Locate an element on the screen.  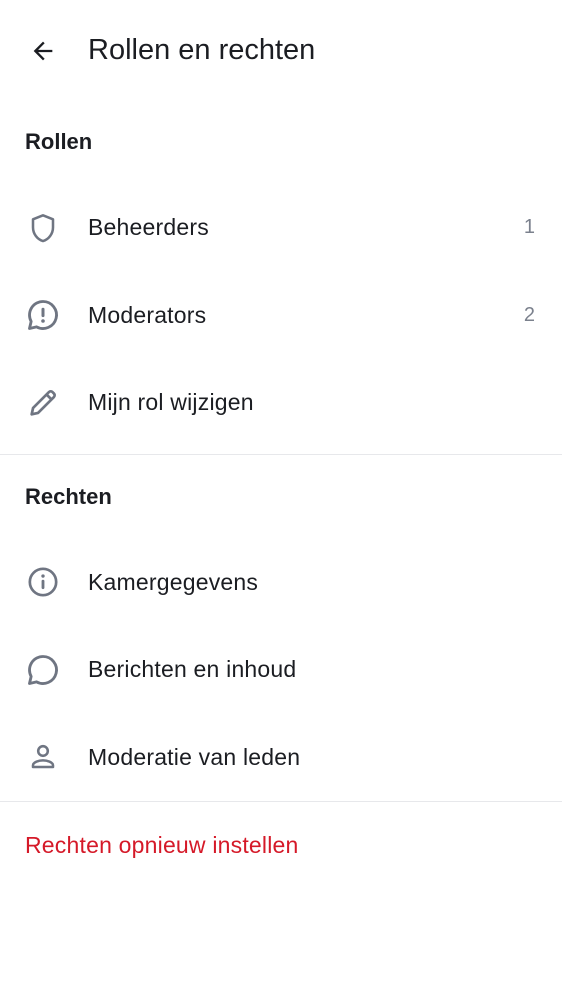
row-mijn-rol-wijzigen: Mijn rol wijzigen is located at coordinates (281, 403).